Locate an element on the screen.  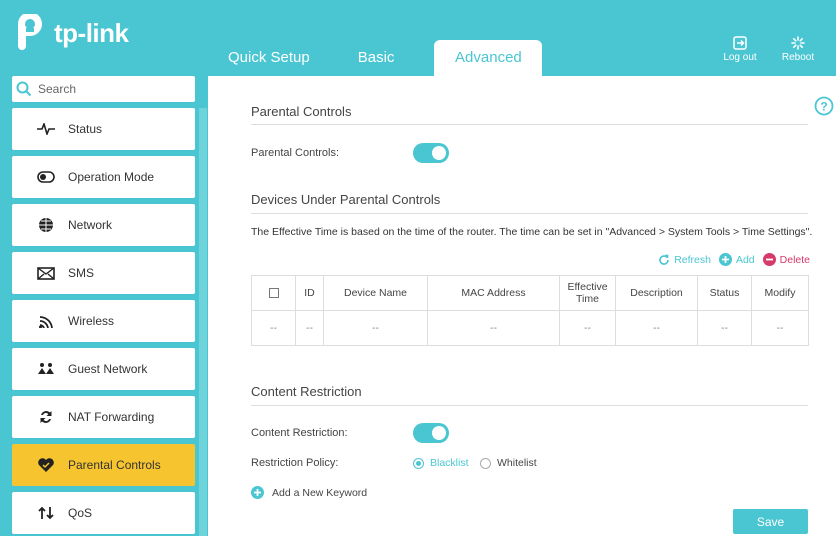
table-actions: Refresh Add Delete is located at coordinates (730, 259).